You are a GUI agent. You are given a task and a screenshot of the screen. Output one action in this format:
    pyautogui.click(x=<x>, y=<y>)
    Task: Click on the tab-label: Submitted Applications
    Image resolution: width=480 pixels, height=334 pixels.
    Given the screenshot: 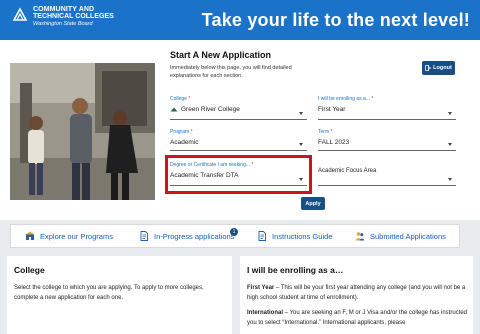 What is the action you would take?
    pyautogui.click(x=408, y=236)
    